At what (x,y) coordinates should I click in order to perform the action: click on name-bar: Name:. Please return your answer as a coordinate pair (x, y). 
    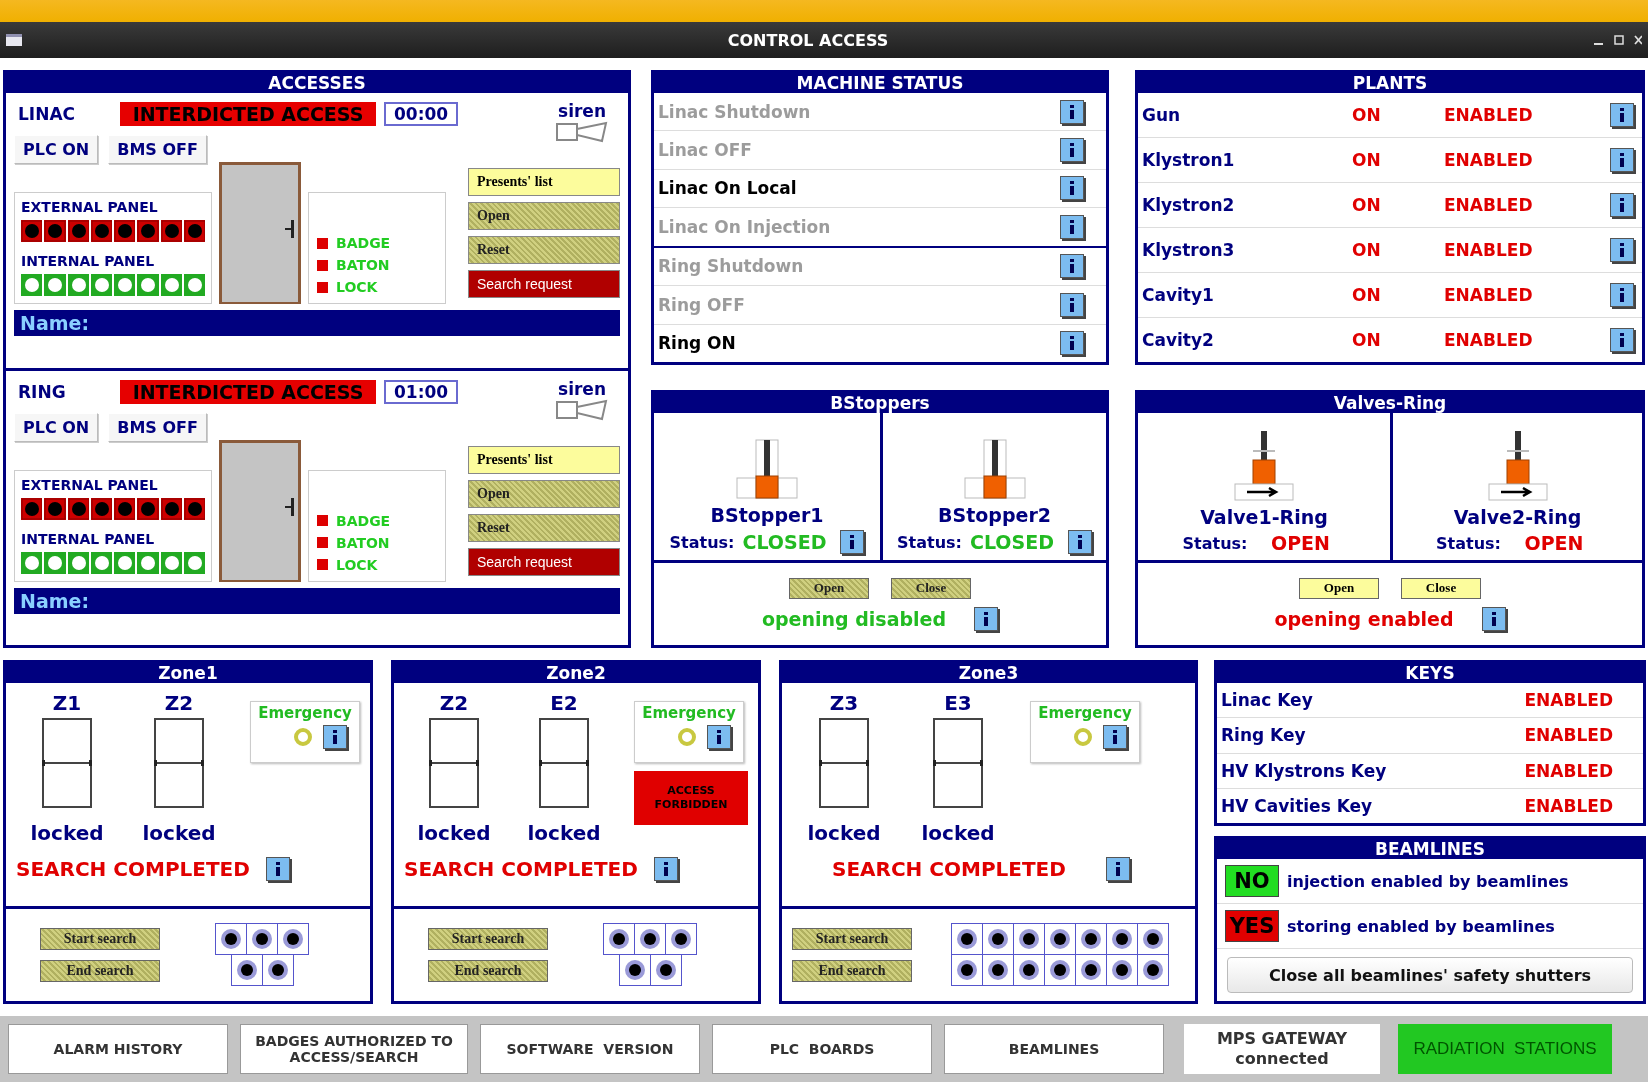
    Looking at the image, I should click on (317, 323).